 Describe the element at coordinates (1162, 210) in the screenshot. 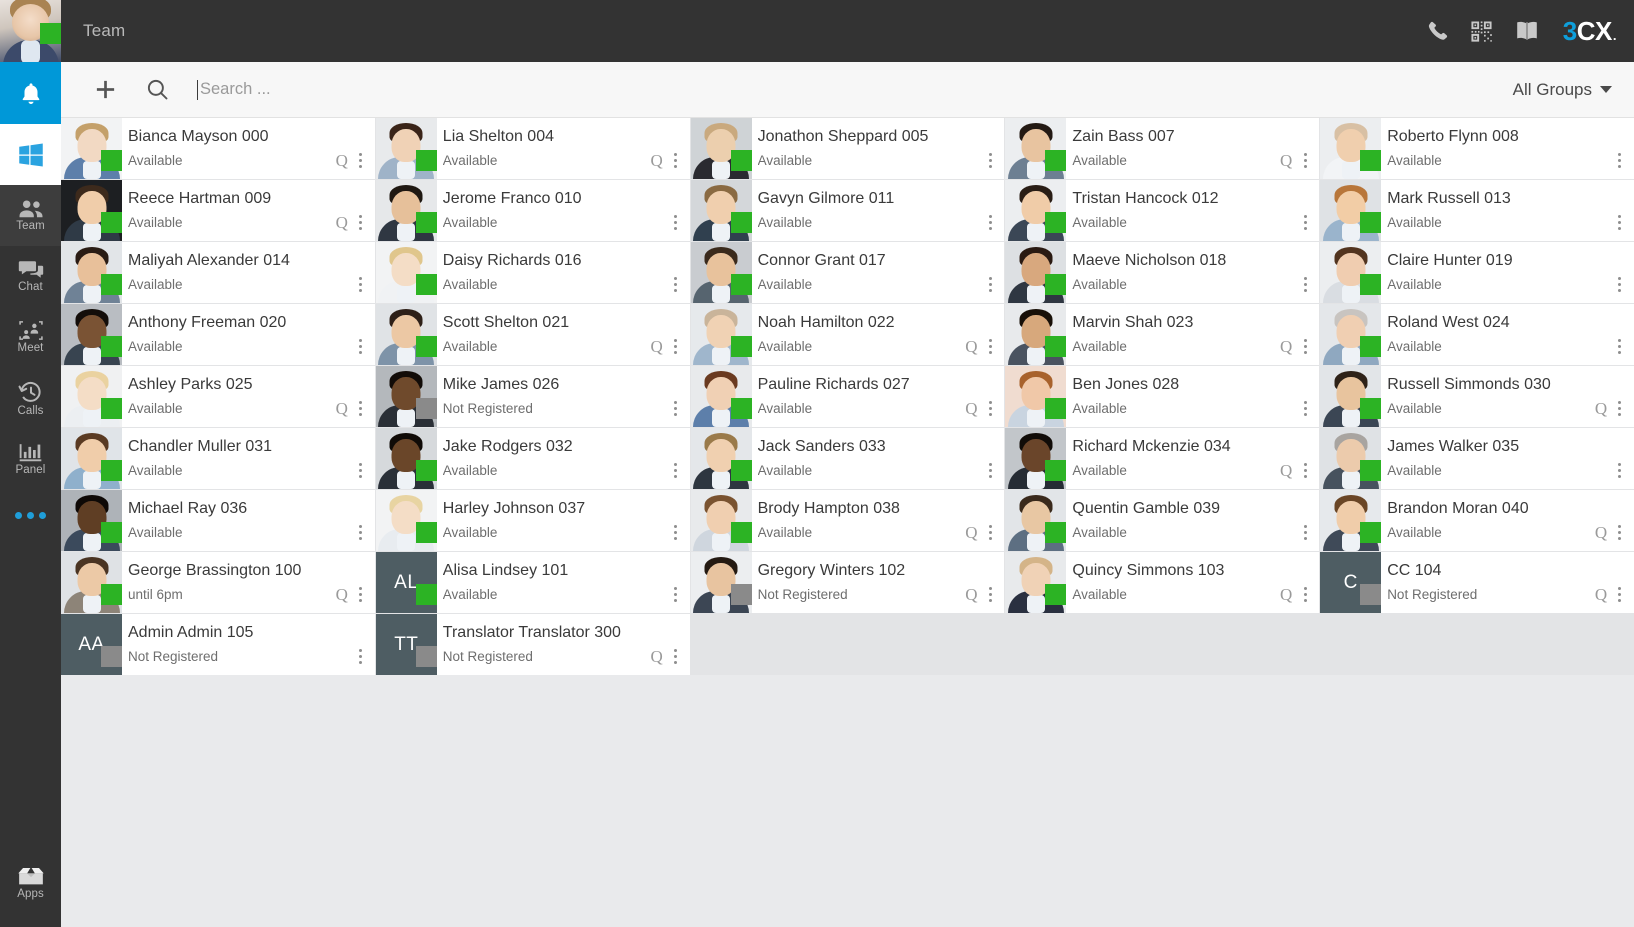

I see `contact-card: Tristan Hancock 012 Available Q` at that location.